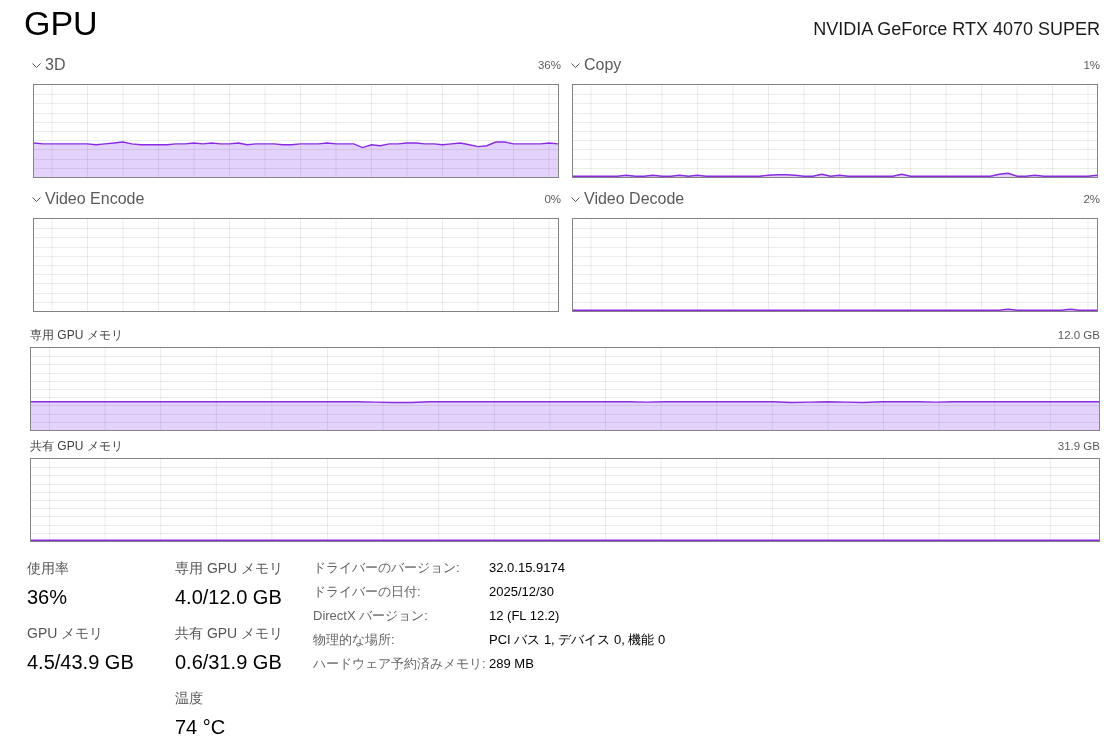 The height and width of the screenshot is (746, 1119). I want to click on page-title: GPU, so click(61, 23).